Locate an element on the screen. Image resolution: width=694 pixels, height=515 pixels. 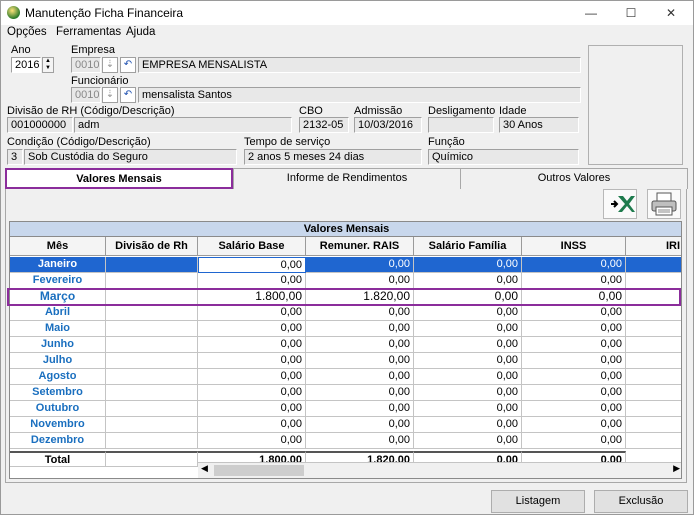
header-remuner-rais: Remuner. RAIS is located at coordinates (360, 246).